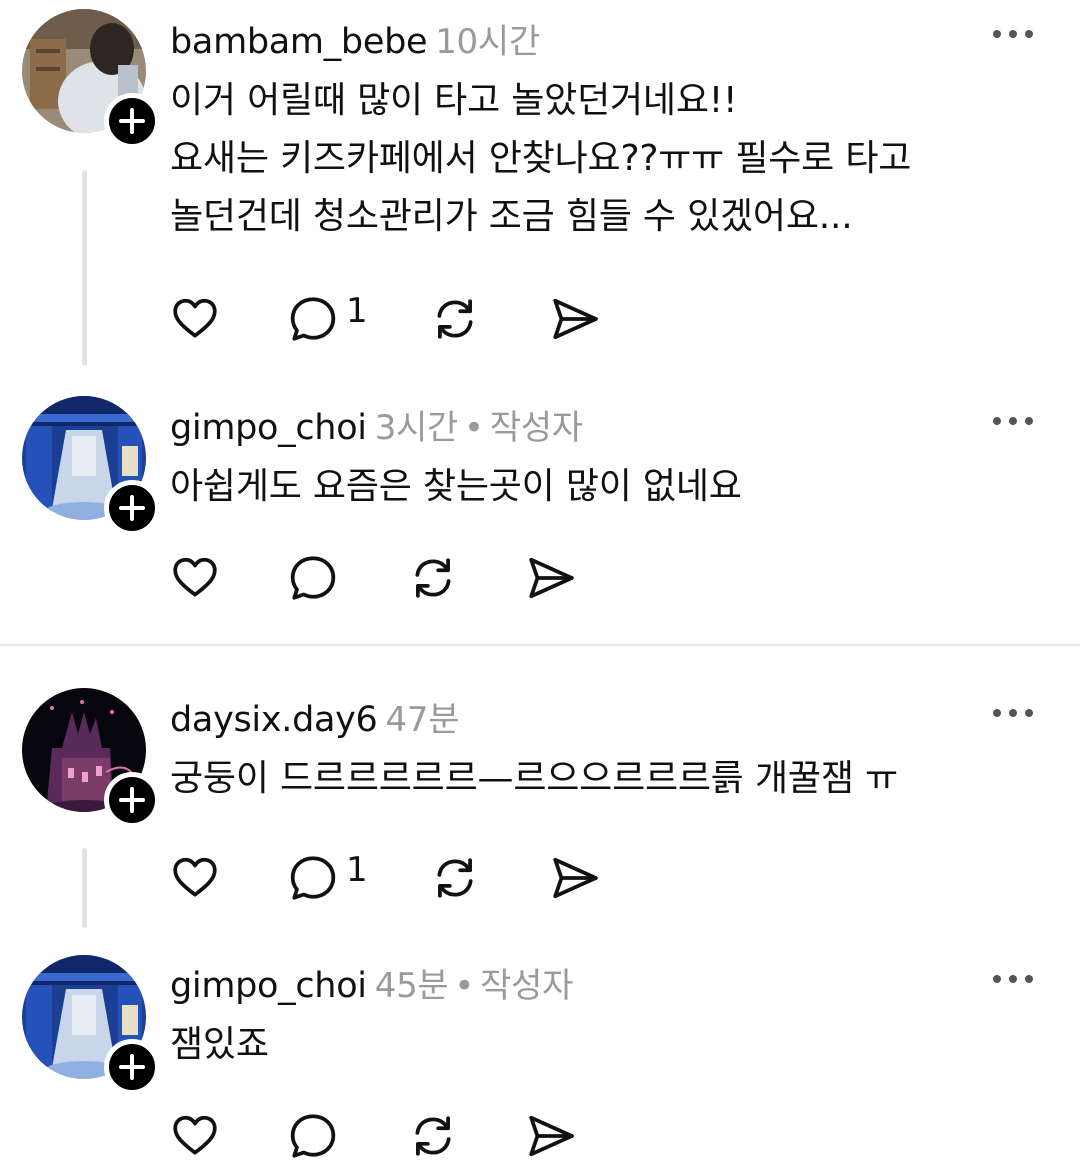 Image resolution: width=1080 pixels, height=1170 pixels. I want to click on comment-text: 잼있죠, so click(219, 1045).